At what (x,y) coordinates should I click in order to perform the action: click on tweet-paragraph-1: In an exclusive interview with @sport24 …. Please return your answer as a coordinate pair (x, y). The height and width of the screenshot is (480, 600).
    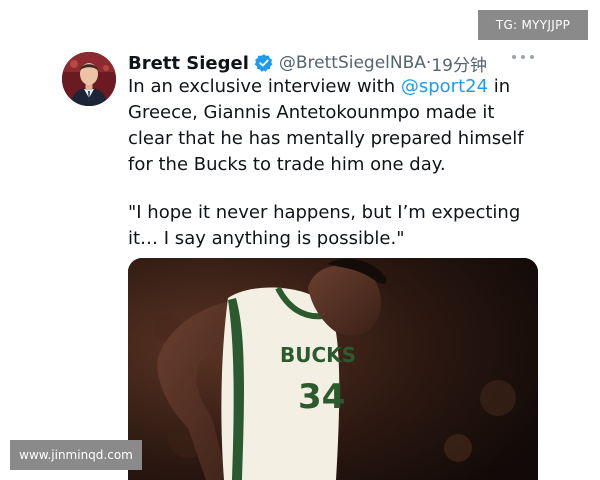
    Looking at the image, I should click on (333, 126).